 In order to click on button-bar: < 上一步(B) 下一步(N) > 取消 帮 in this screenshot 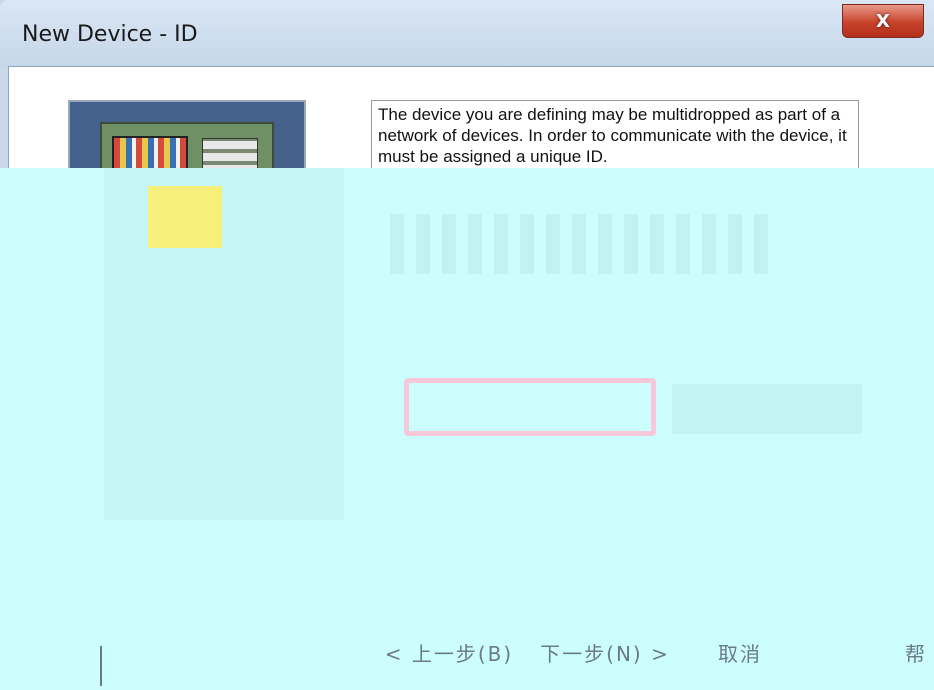, I will do `click(467, 649)`.